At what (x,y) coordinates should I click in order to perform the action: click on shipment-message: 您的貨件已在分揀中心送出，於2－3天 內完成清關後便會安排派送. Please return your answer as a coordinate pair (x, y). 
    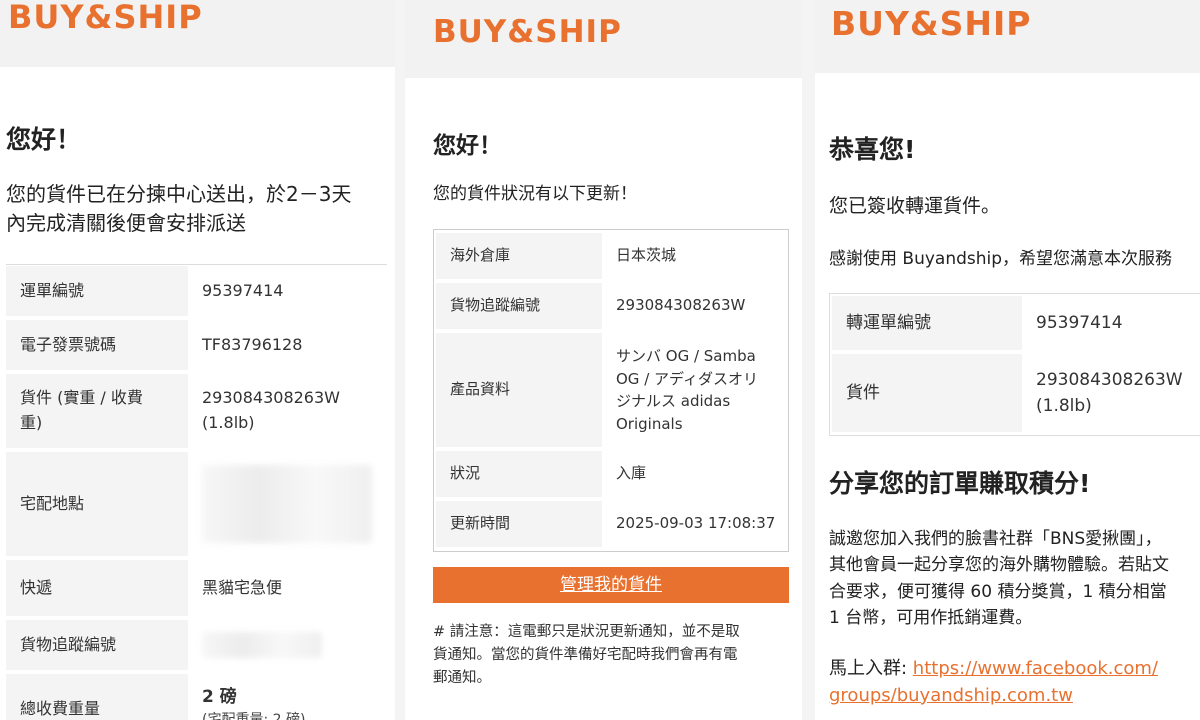
    Looking at the image, I should click on (178, 209).